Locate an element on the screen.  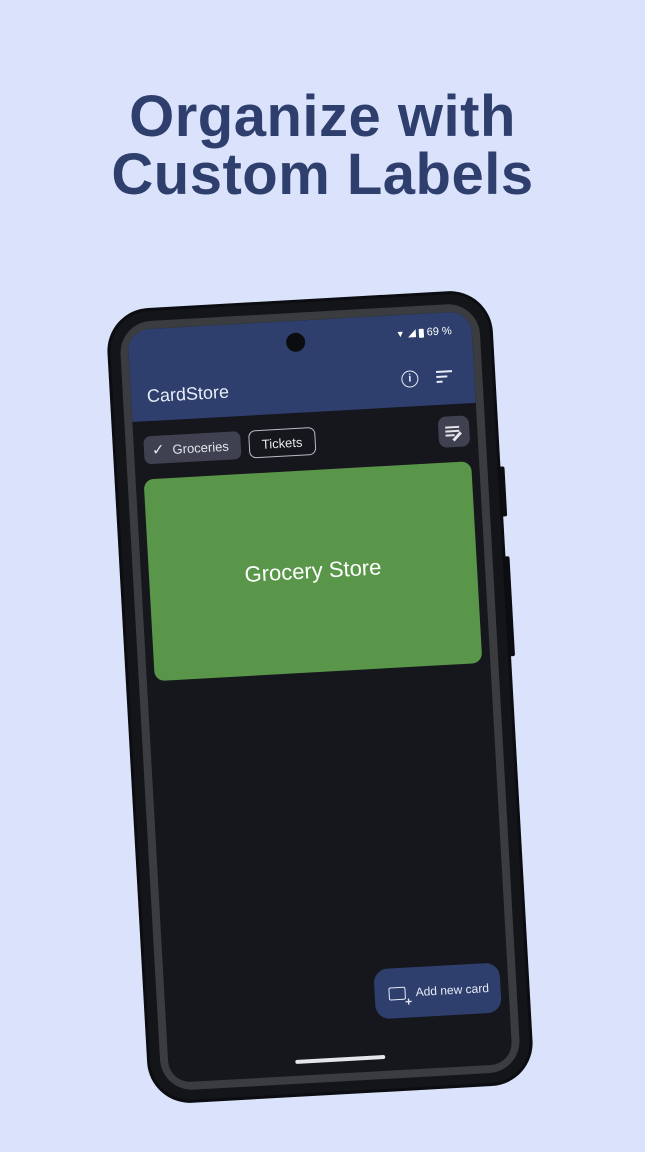
label-chips: ✓ Groceries Tickets is located at coordinates (230, 445).